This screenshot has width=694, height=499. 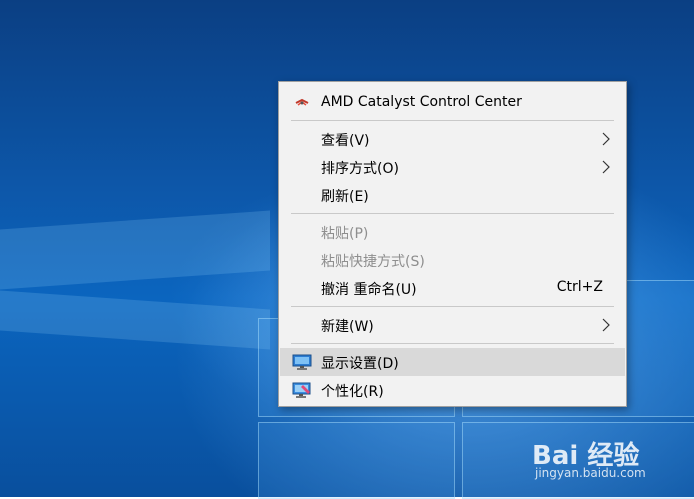 What do you see at coordinates (345, 197) in the screenshot?
I see `menu-item-label: 刷新(E)` at bounding box center [345, 197].